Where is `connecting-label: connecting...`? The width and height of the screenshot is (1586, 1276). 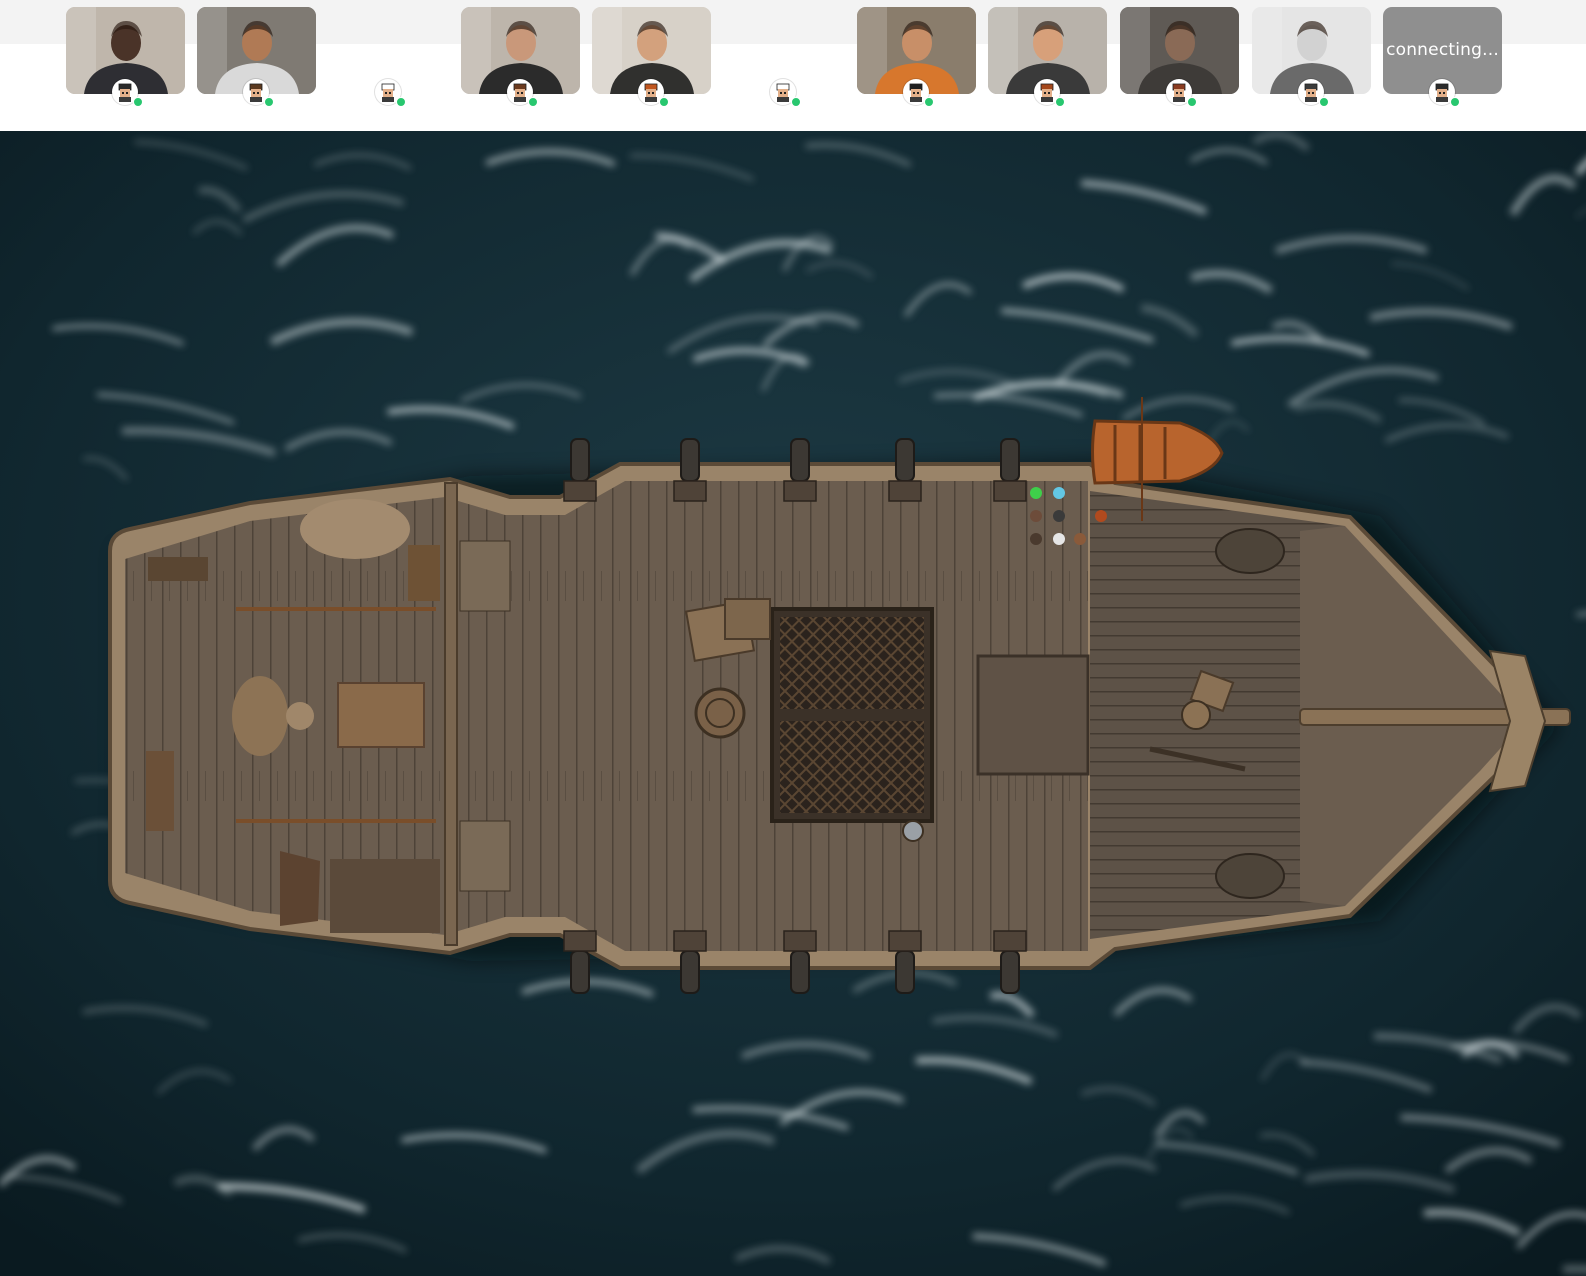
connecting-label: connecting... is located at coordinates (1442, 50).